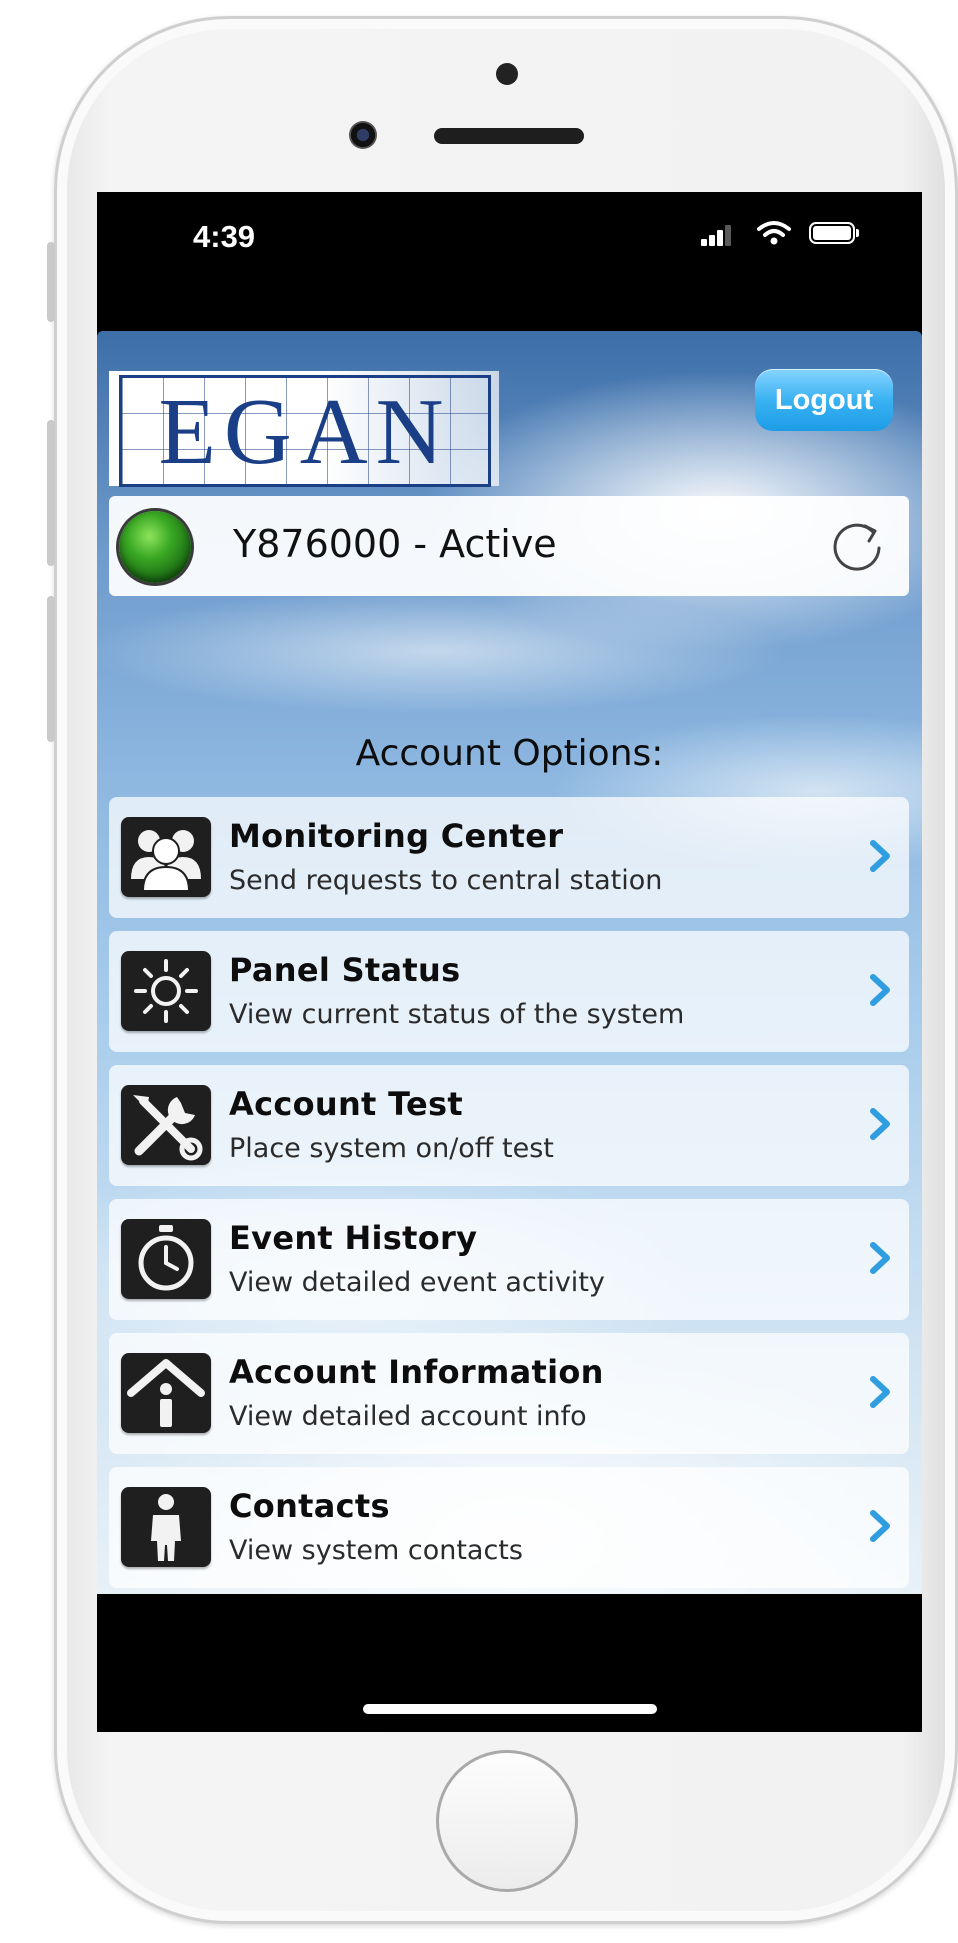 This screenshot has width=958, height=1943. Describe the element at coordinates (716, 235) in the screenshot. I see `signal-icon` at that location.